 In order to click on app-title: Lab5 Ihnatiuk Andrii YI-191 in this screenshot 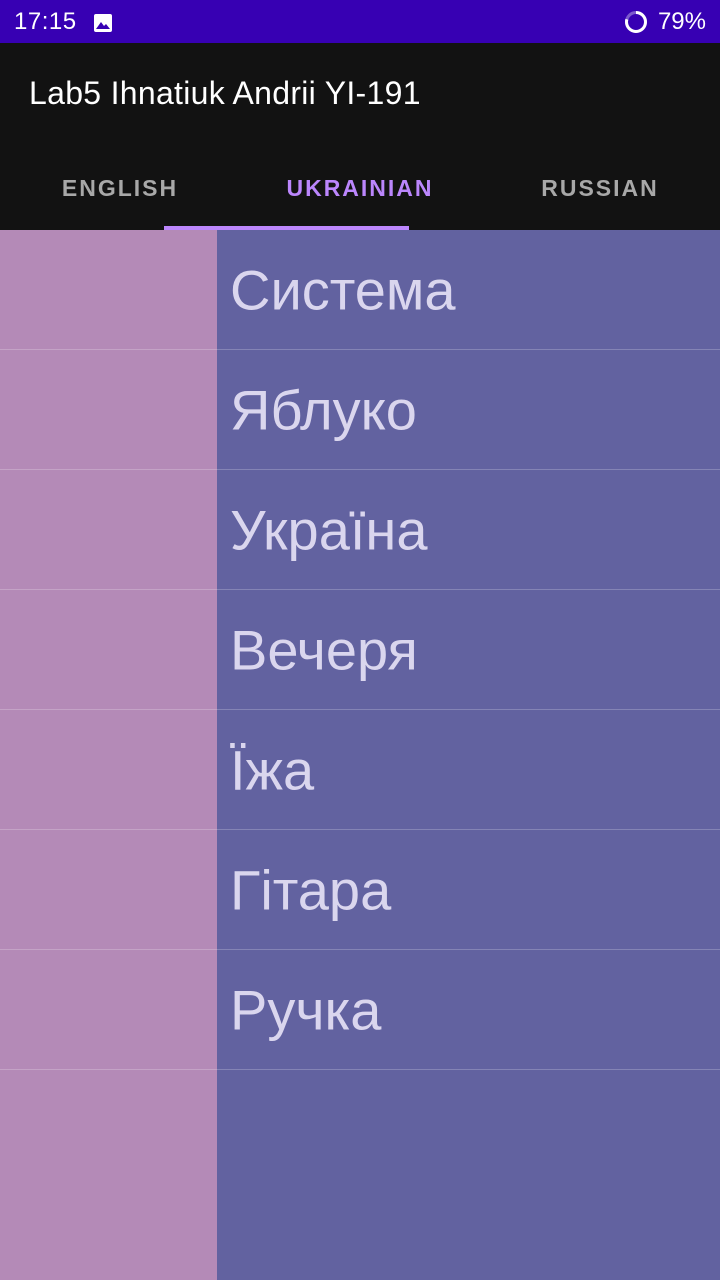, I will do `click(225, 93)`.